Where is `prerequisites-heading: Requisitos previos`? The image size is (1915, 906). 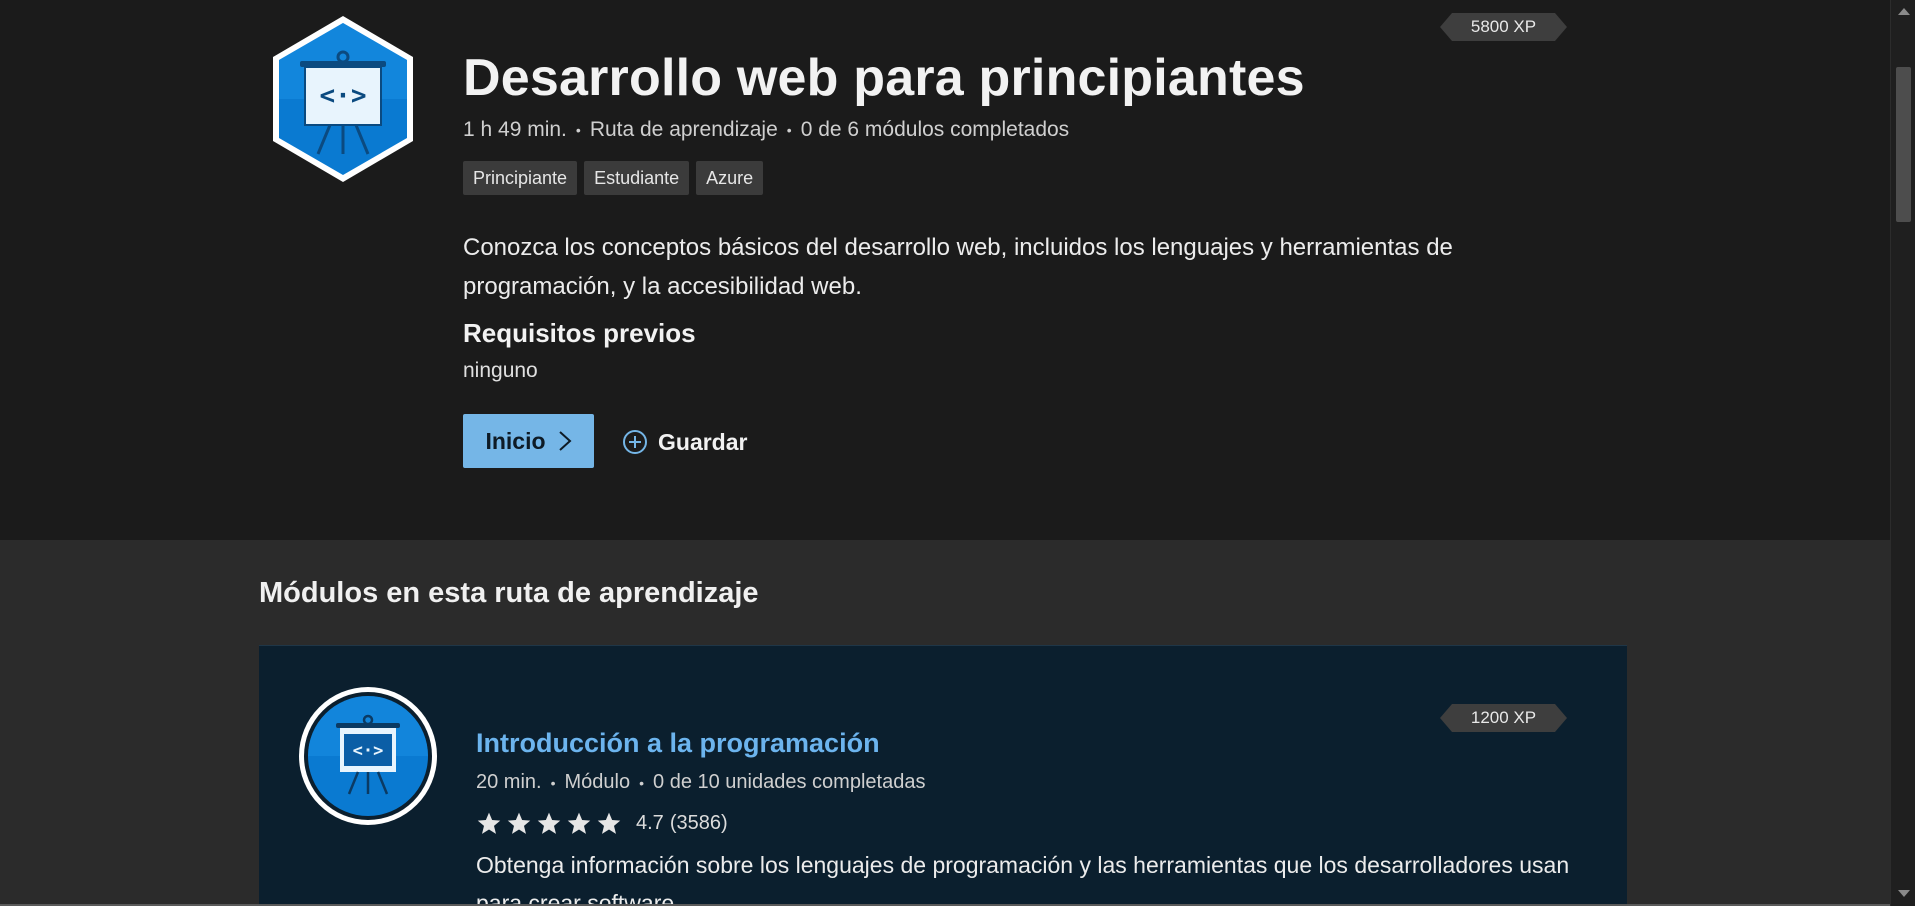 prerequisites-heading: Requisitos previos is located at coordinates (579, 333).